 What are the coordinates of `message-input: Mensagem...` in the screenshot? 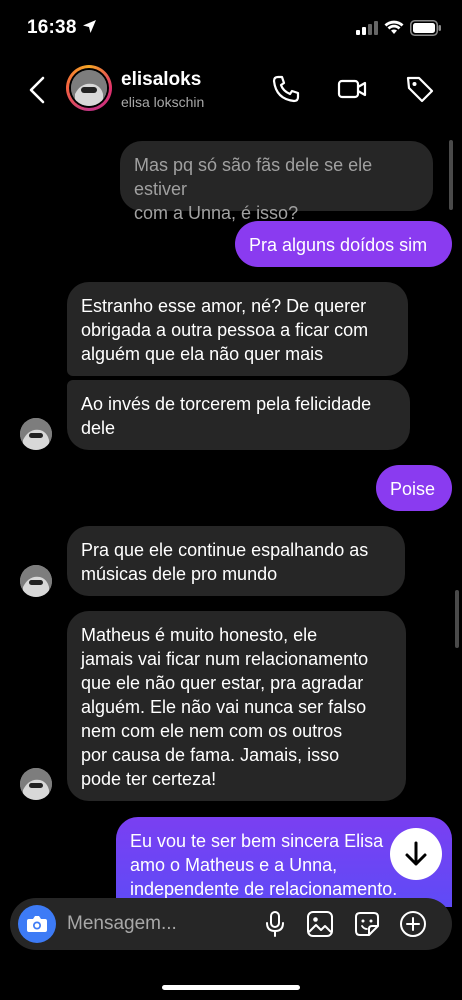 It's located at (122, 924).